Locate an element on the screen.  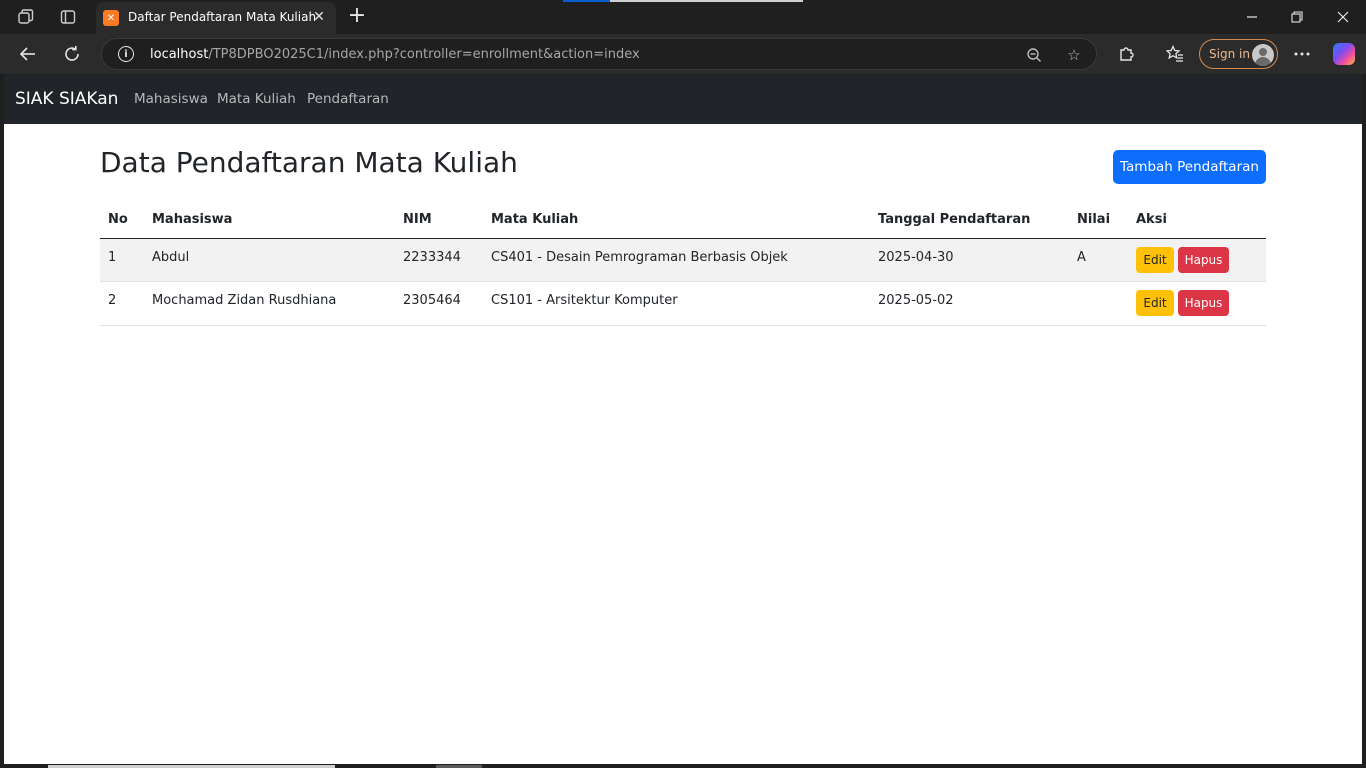
col-header-mata-kuliah: Mata Kuliah is located at coordinates (676, 220).